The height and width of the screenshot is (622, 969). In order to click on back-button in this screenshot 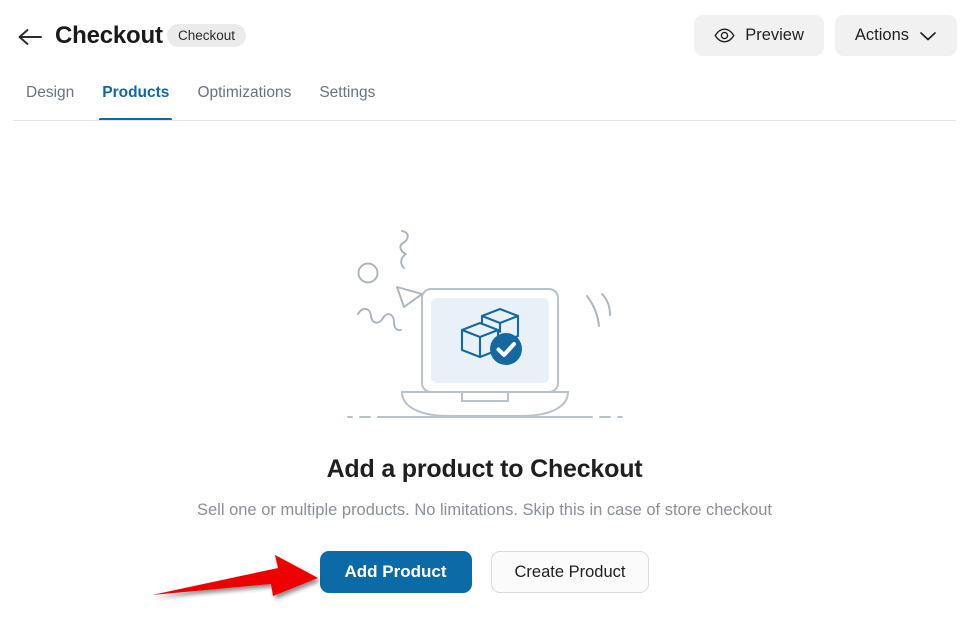, I will do `click(30, 37)`.